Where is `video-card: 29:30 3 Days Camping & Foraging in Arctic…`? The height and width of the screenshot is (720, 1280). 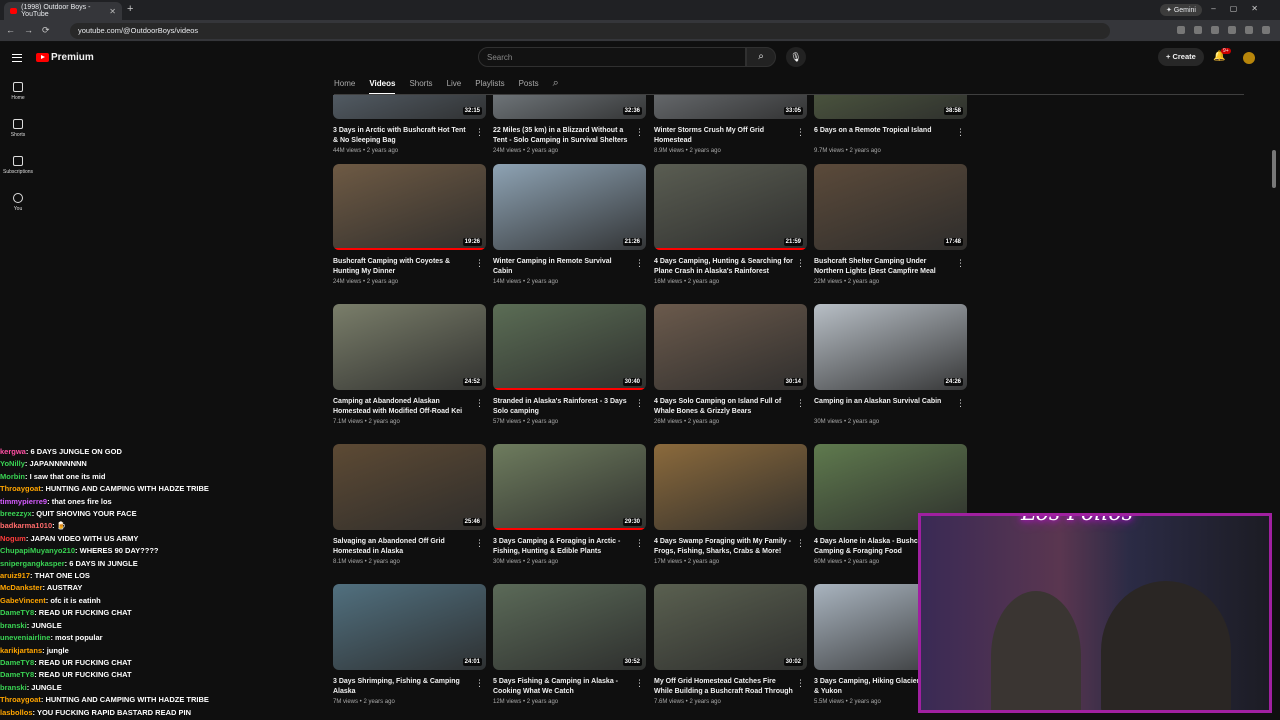
video-card: 29:30 3 Days Camping & Foraging in Arctic… is located at coordinates (569, 504).